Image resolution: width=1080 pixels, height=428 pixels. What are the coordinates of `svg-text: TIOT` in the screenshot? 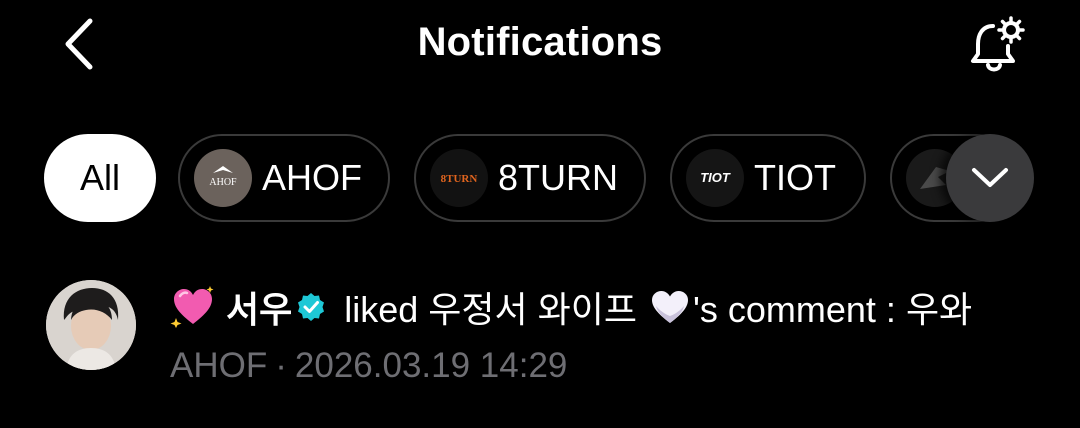 It's located at (715, 177).